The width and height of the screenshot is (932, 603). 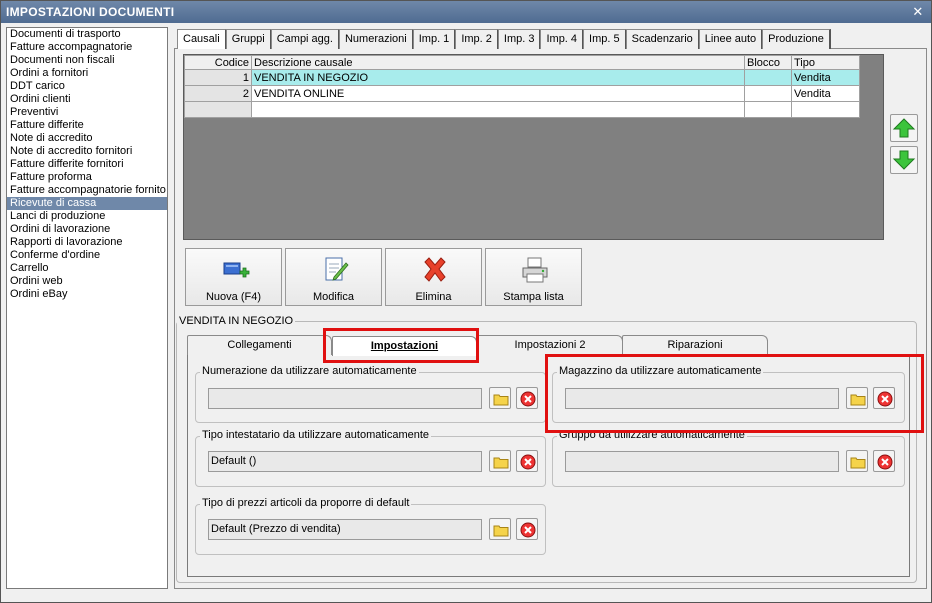 I want to click on tab-imp-1: Imp. 1, so click(x=434, y=39).